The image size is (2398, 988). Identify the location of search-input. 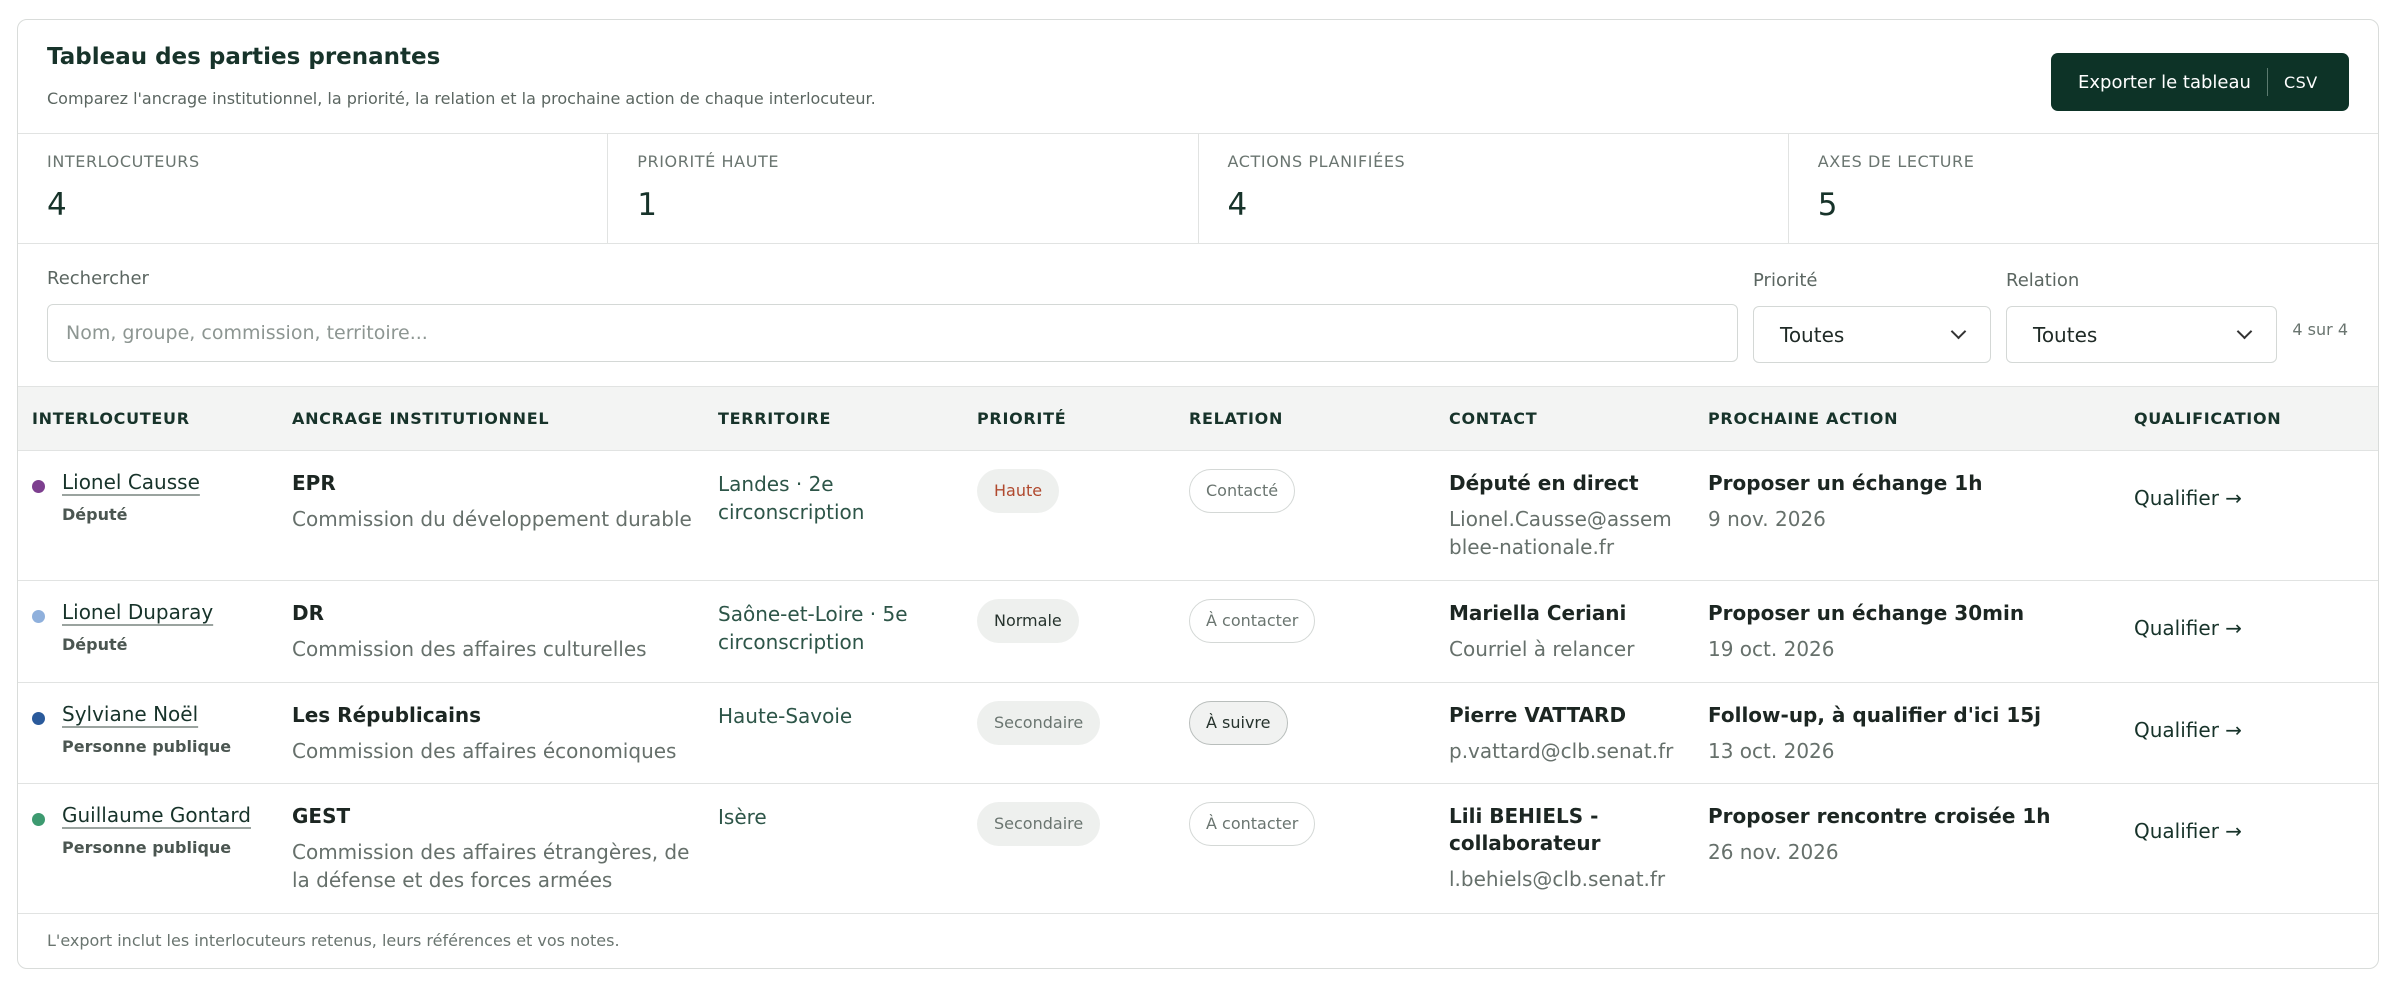
(892, 333).